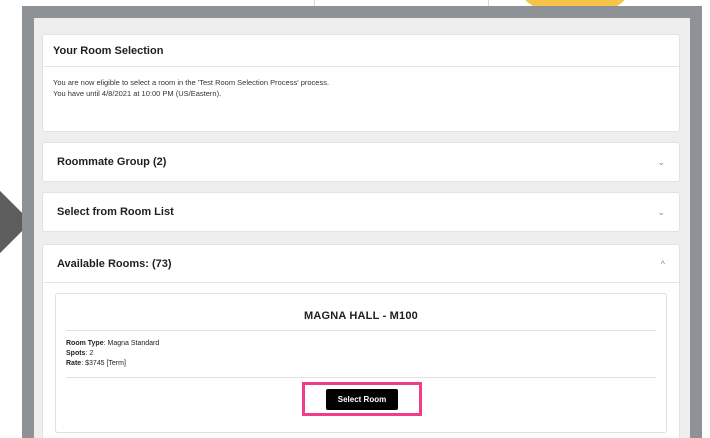 The height and width of the screenshot is (438, 710). Describe the element at coordinates (366, 344) in the screenshot. I see `room-type-row: Room Type: Magna Standard` at that location.